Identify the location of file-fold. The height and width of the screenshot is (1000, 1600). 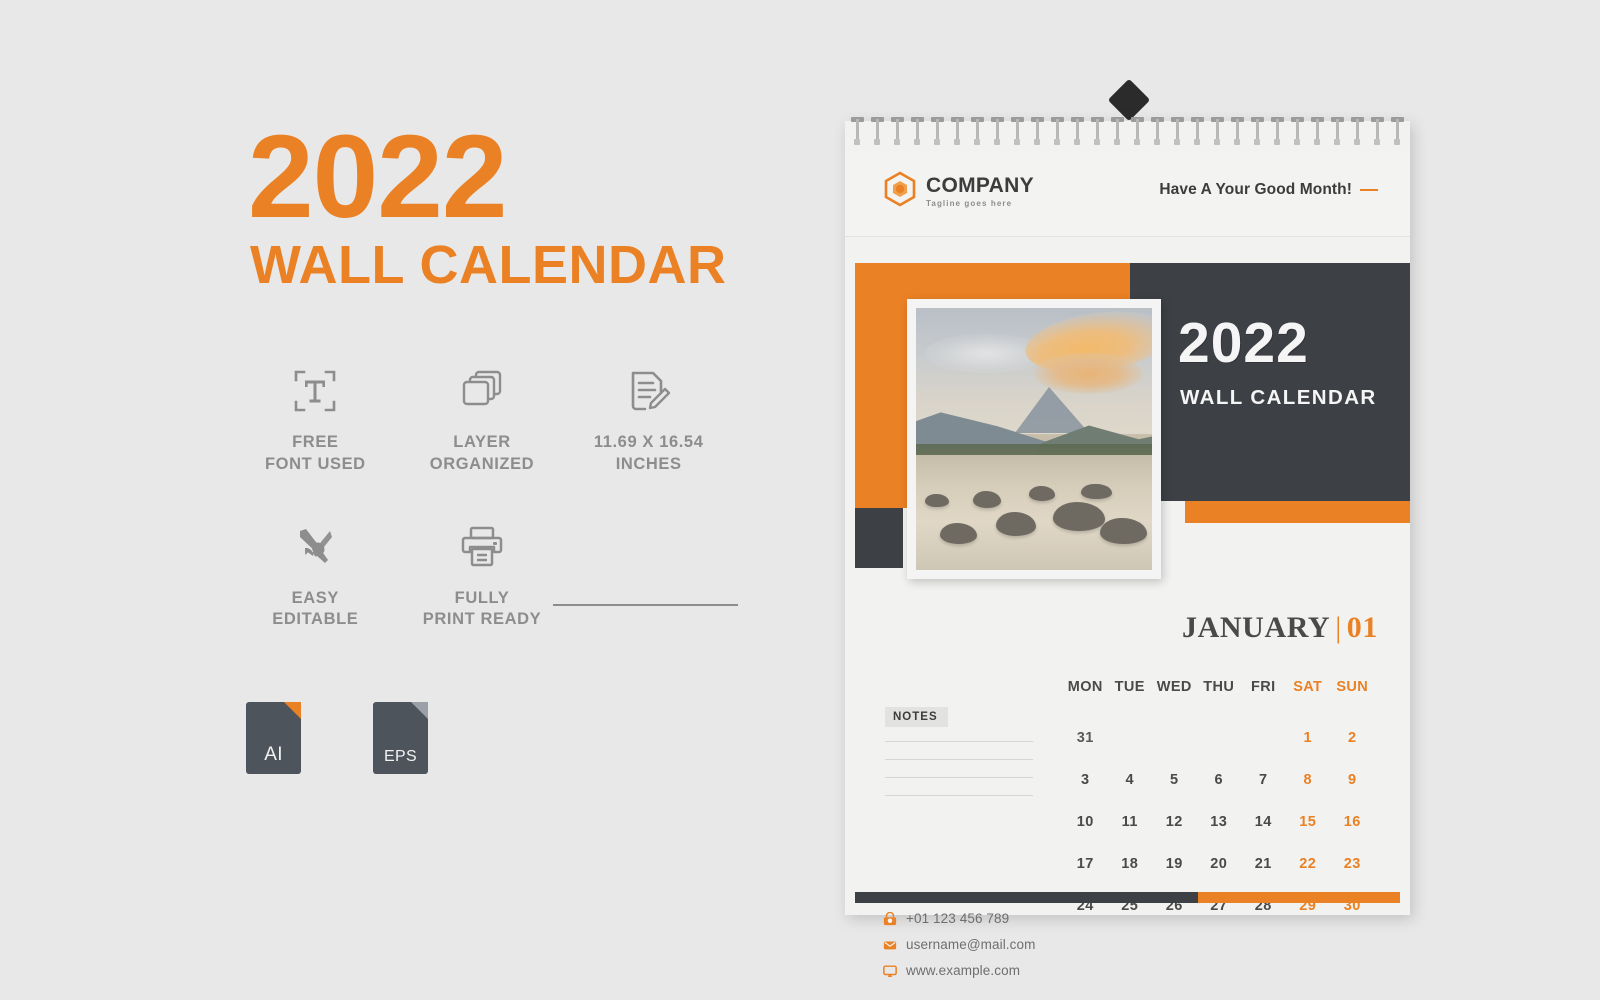
(292, 710).